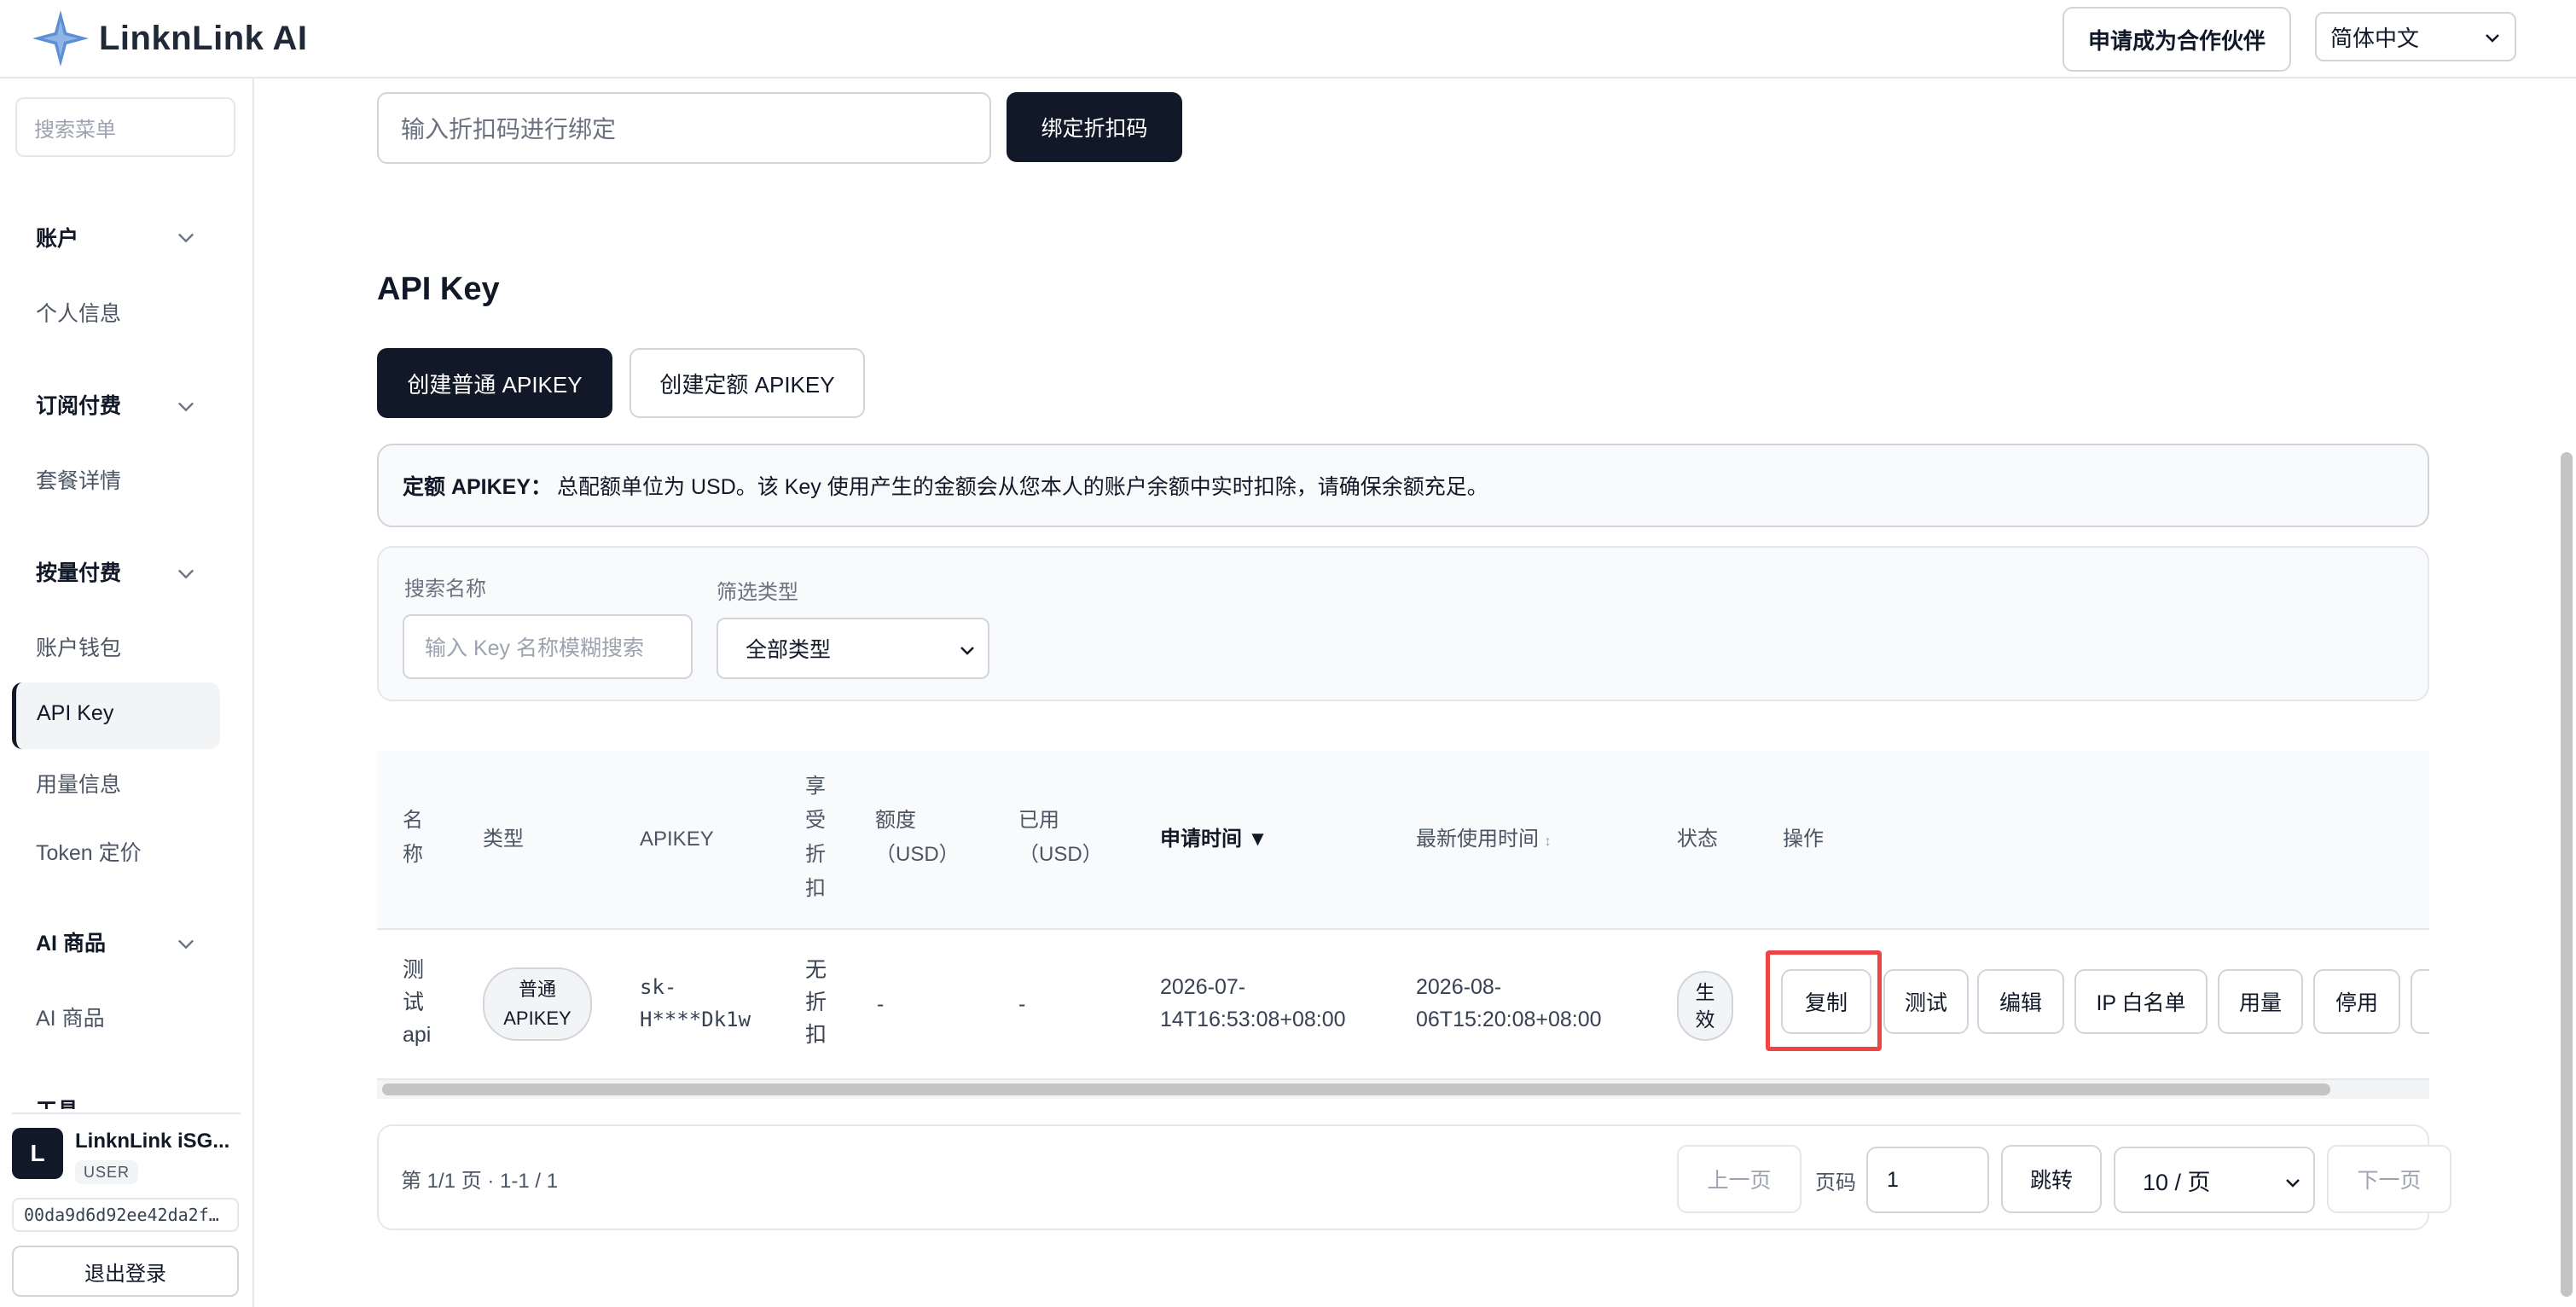 Image resolution: width=2576 pixels, height=1307 pixels. What do you see at coordinates (789, 650) in the screenshot?
I see `type-filter-value: 全部类型` at bounding box center [789, 650].